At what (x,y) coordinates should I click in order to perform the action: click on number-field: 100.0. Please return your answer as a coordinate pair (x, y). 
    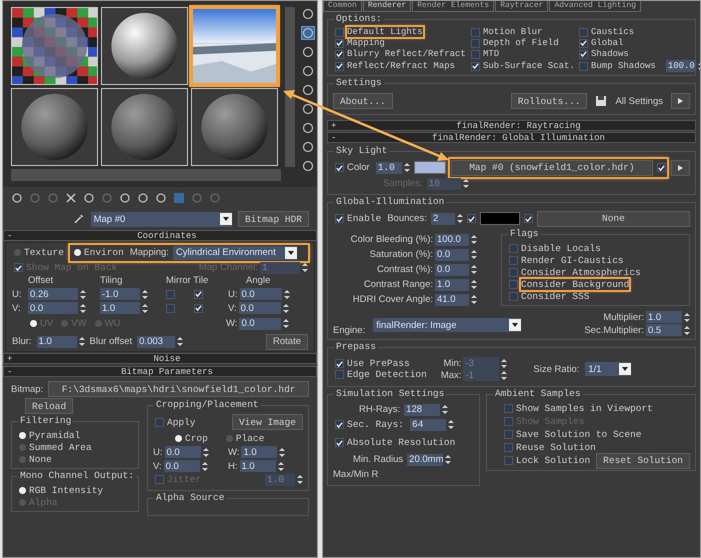
    Looking at the image, I should click on (452, 240).